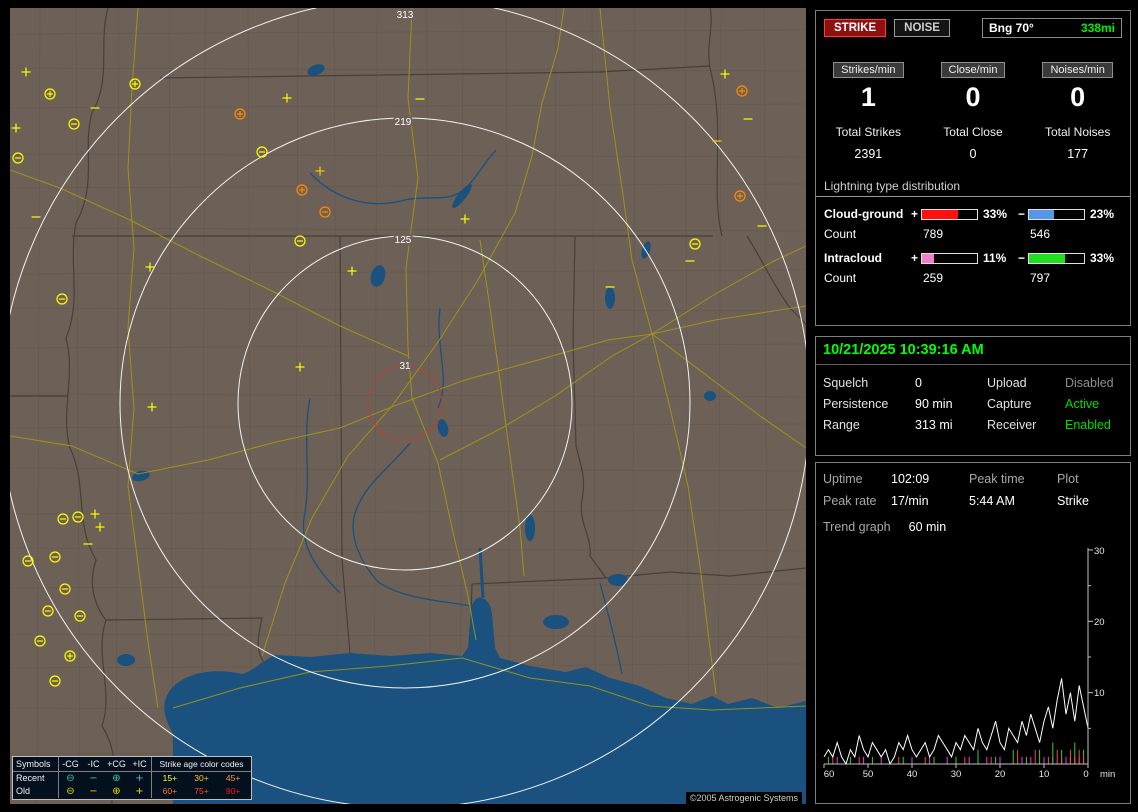  What do you see at coordinates (973, 154) in the screenshot?
I see `total-close-value: 0` at bounding box center [973, 154].